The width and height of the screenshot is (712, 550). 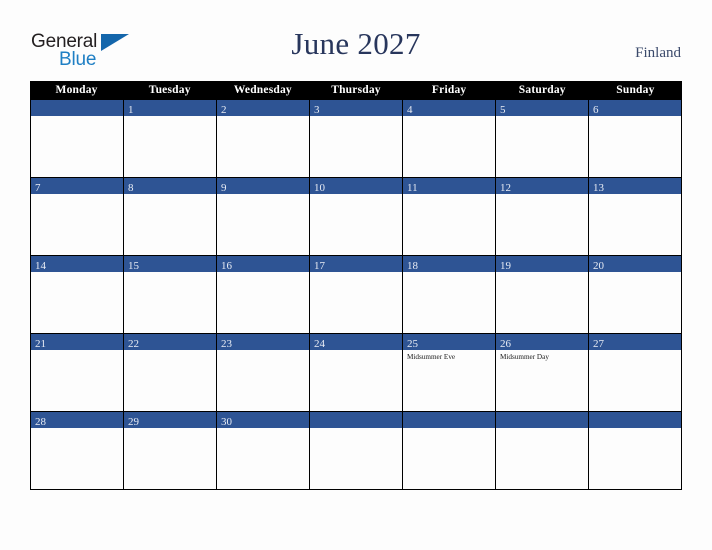 What do you see at coordinates (356, 108) in the screenshot?
I see `day-number-bar: 3` at bounding box center [356, 108].